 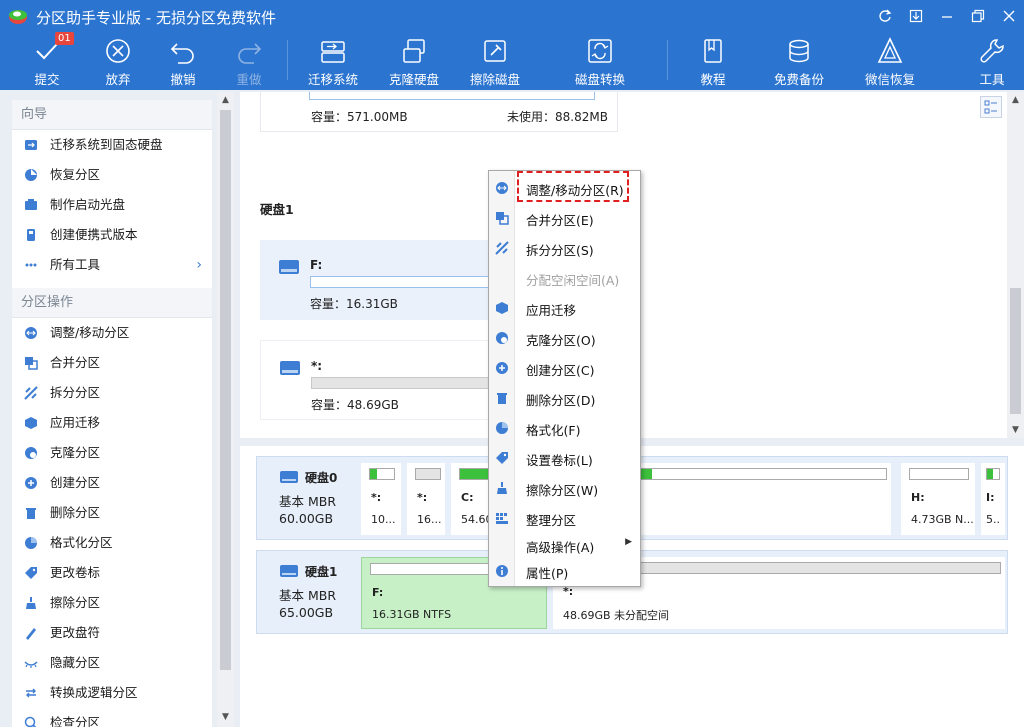 What do you see at coordinates (713, 62) in the screenshot?
I see `tutorial-button: 教程` at bounding box center [713, 62].